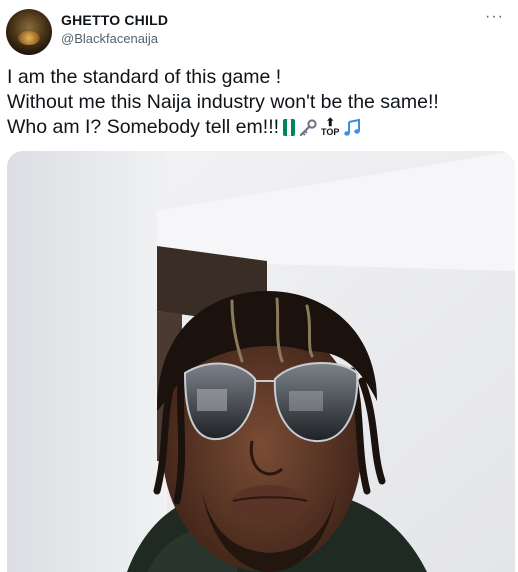 The image size is (518, 572). I want to click on emoji-group: ⬆ TOP, so click(322, 127).